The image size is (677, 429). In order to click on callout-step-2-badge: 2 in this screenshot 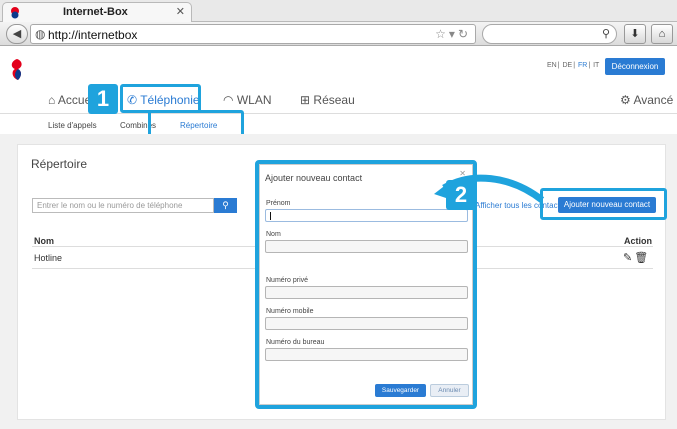, I will do `click(461, 195)`.